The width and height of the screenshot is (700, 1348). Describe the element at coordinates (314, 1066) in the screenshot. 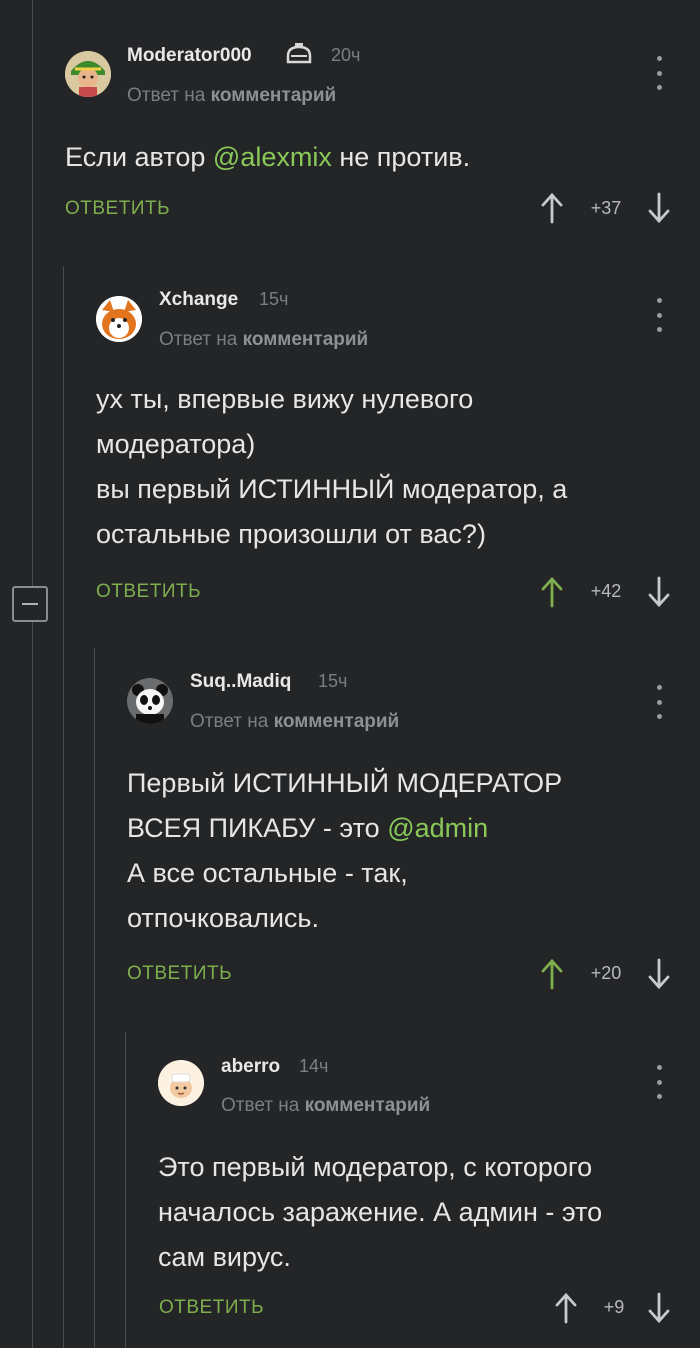

I see `comment-time: 14ч` at that location.